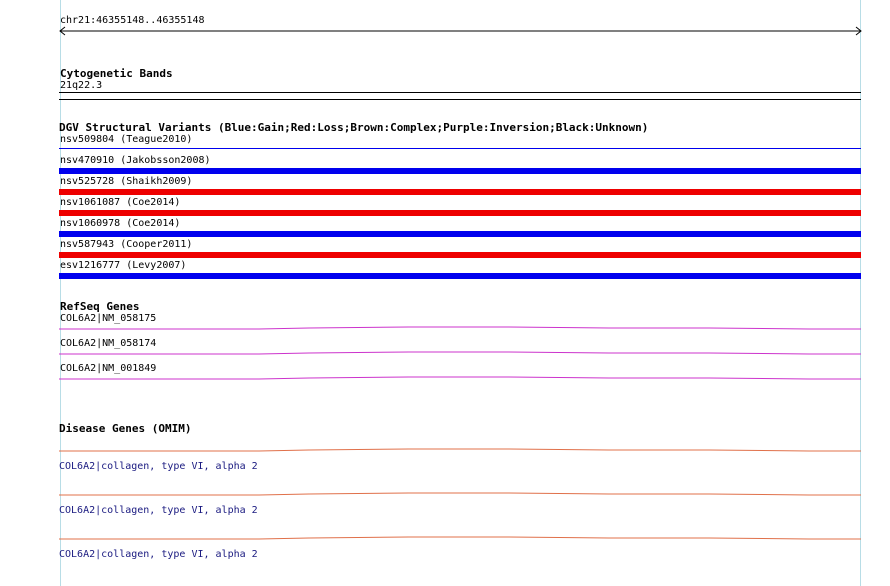  What do you see at coordinates (135, 161) in the screenshot?
I see `dgv-variant-label: nsv470910 (Jakobsson2008)` at bounding box center [135, 161].